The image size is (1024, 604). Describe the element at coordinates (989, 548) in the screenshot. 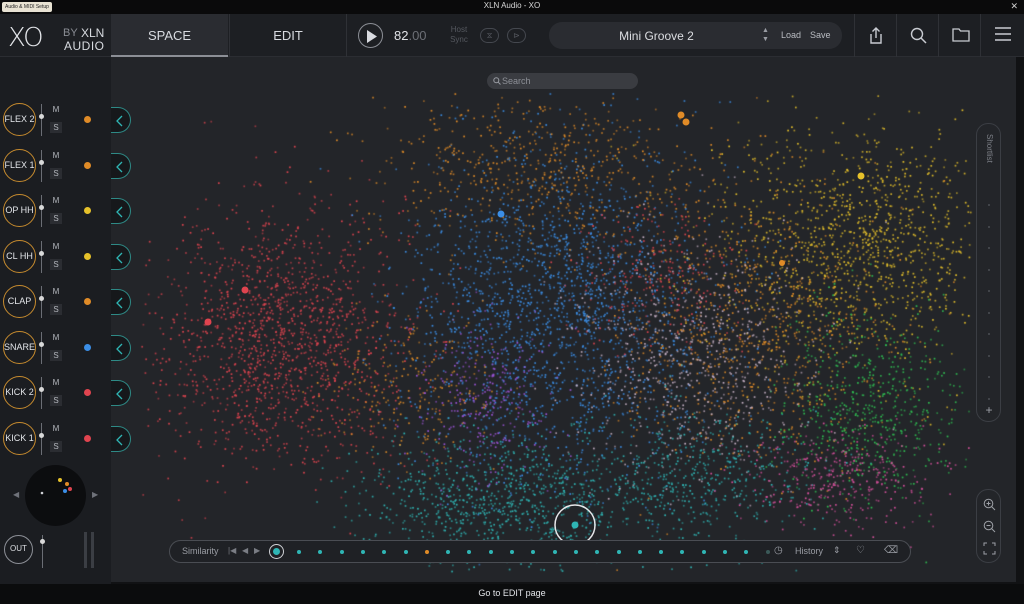

I see `fit-view-icon` at that location.